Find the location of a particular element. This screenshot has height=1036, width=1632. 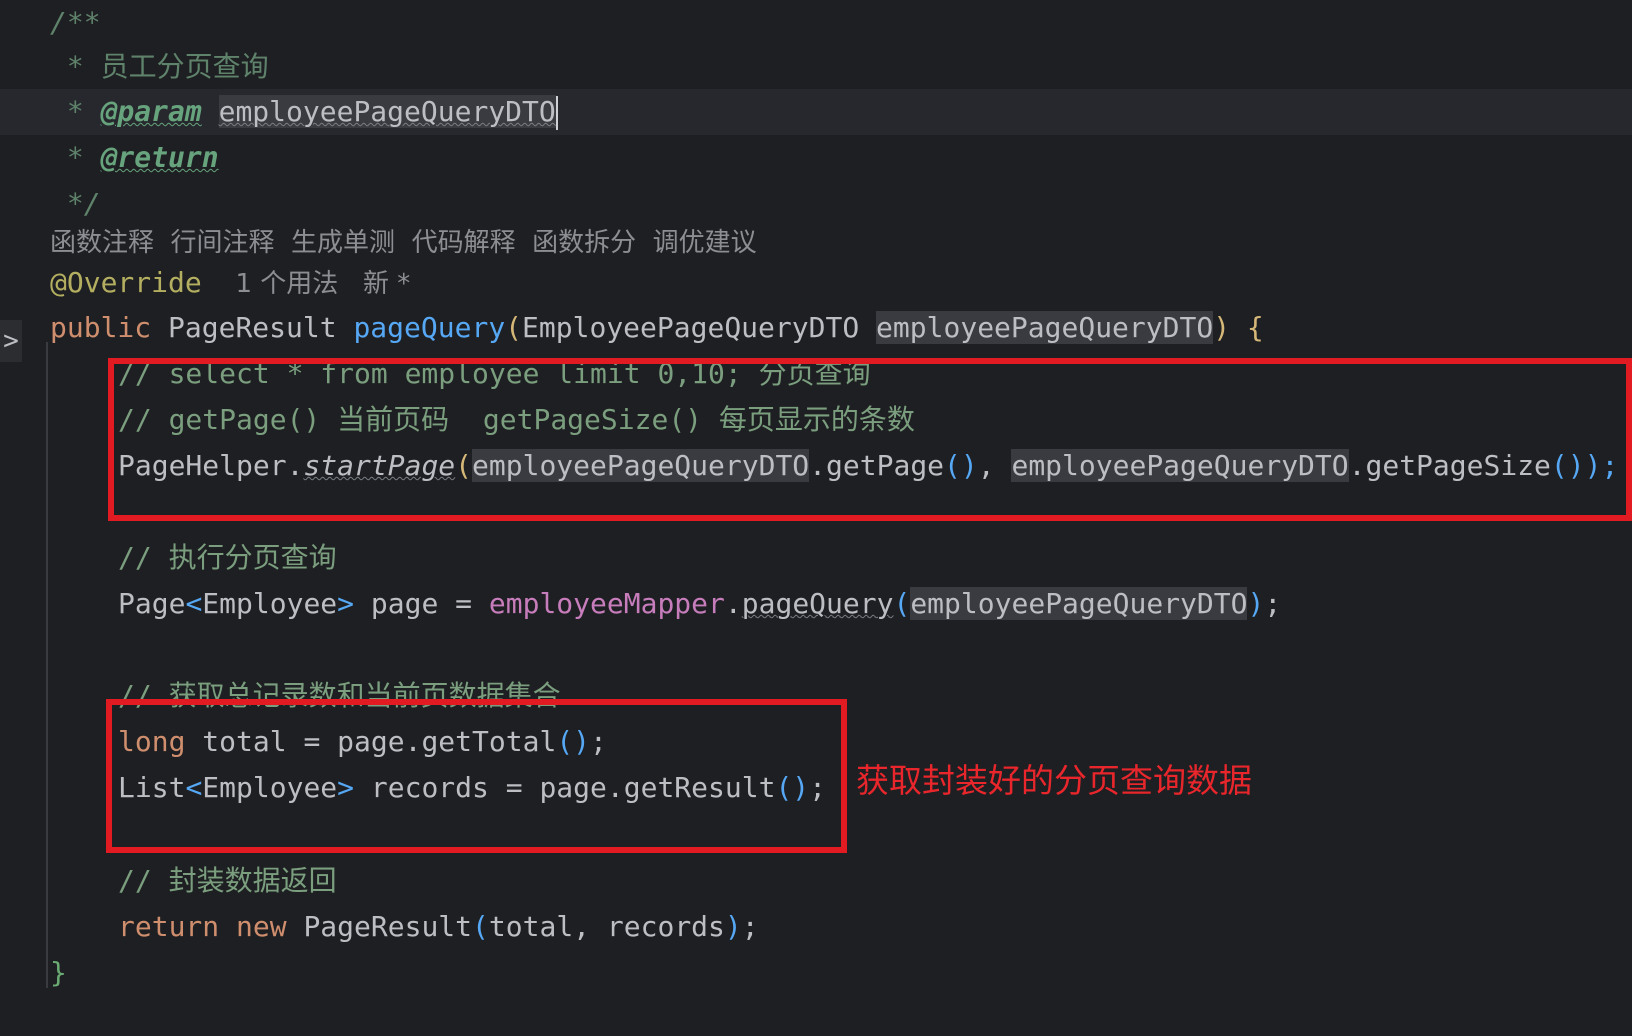

text-caret is located at coordinates (556, 113).